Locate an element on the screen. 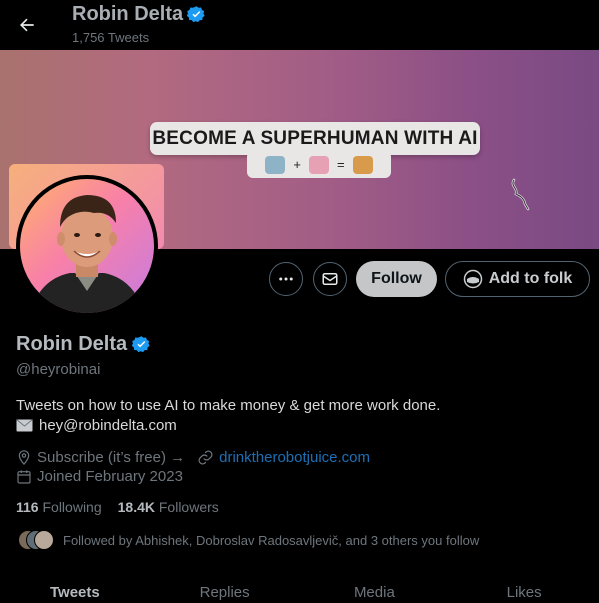 This screenshot has height=603, width=599. subscribe-text: Subscribe (it’s free) → is located at coordinates (111, 457).